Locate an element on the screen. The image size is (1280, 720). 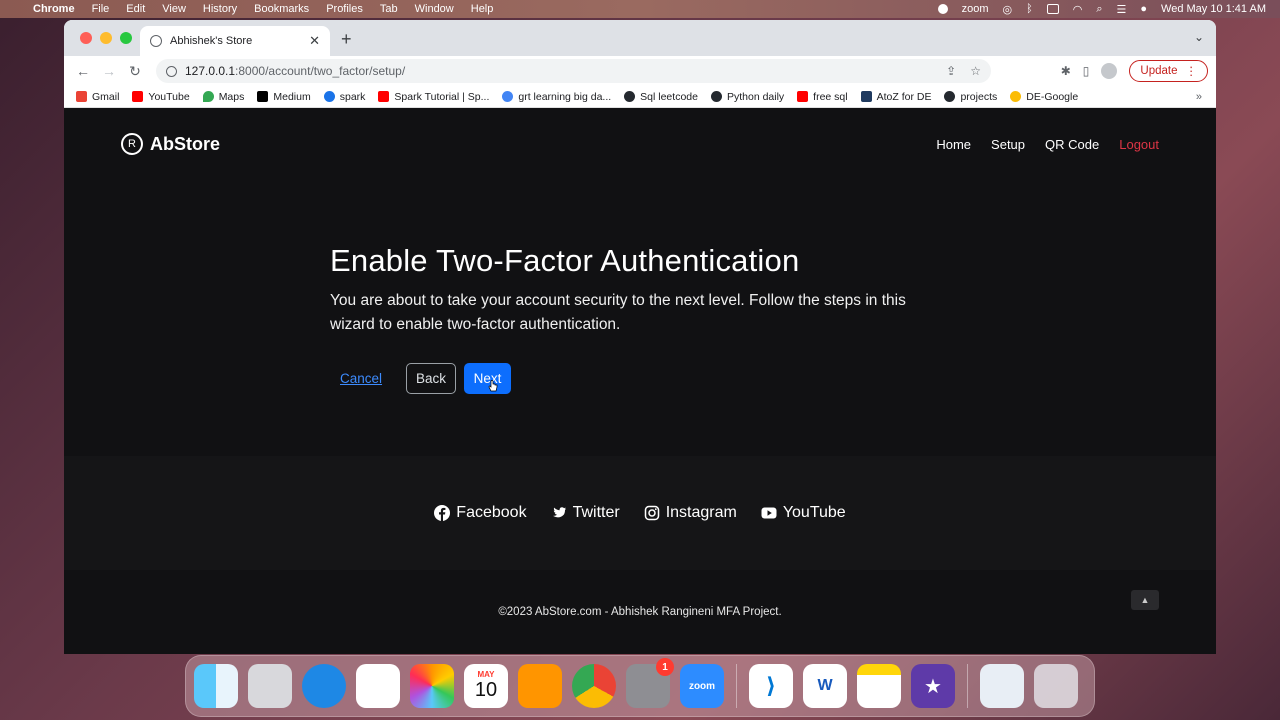
menu-app-name: Chrome is located at coordinates (54, 9).